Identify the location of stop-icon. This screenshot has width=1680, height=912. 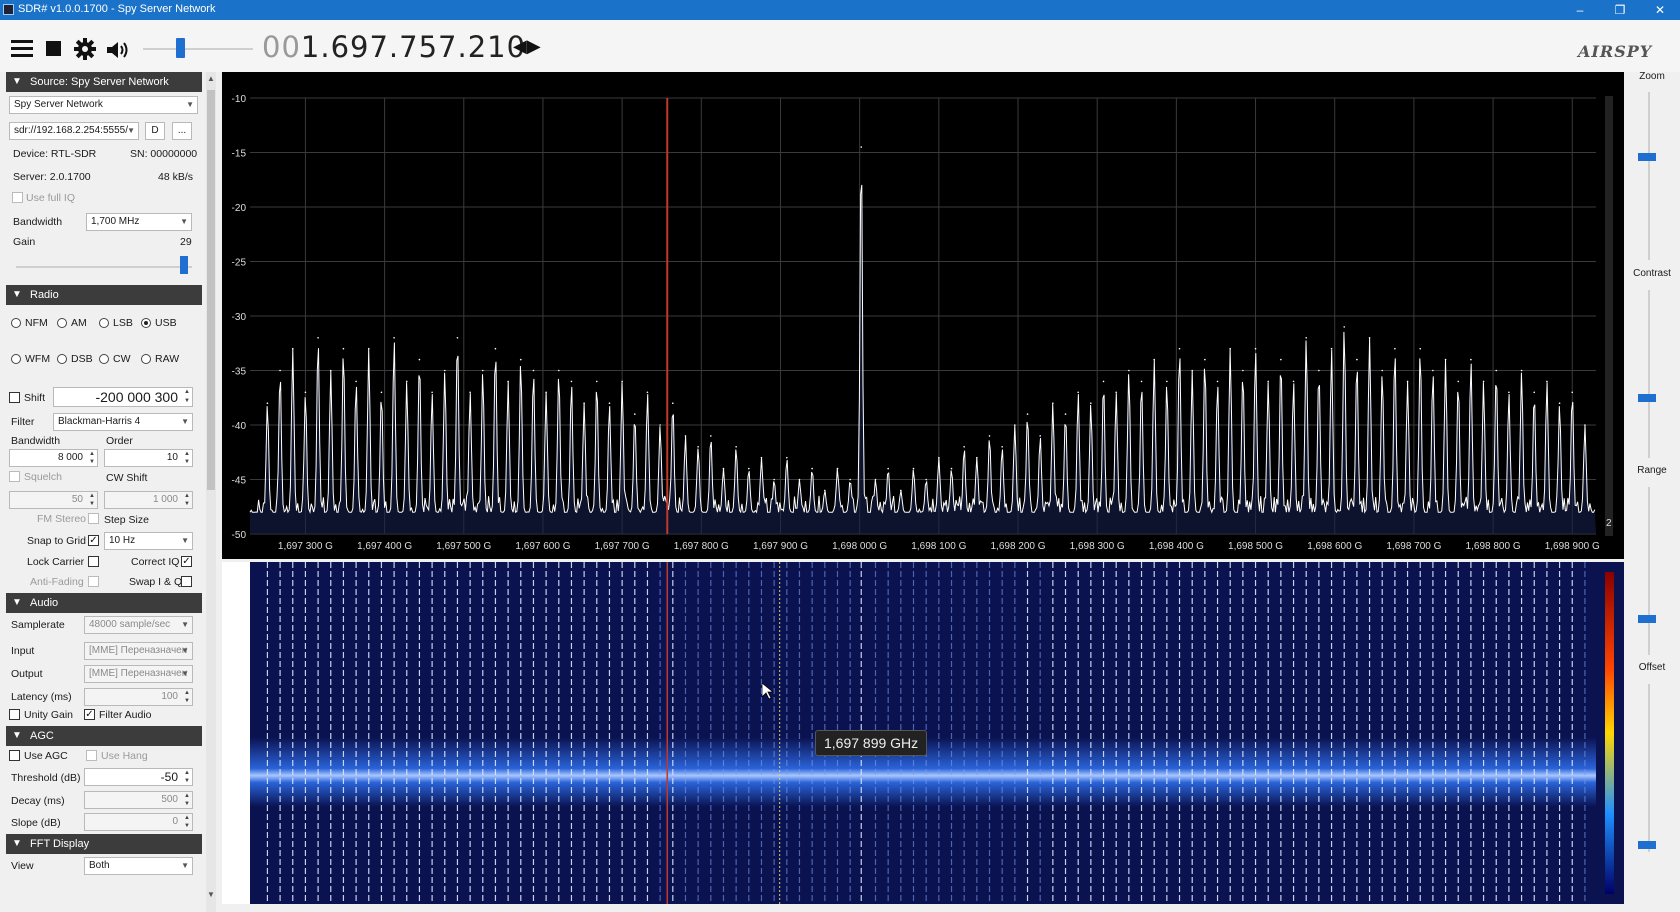
(54, 50).